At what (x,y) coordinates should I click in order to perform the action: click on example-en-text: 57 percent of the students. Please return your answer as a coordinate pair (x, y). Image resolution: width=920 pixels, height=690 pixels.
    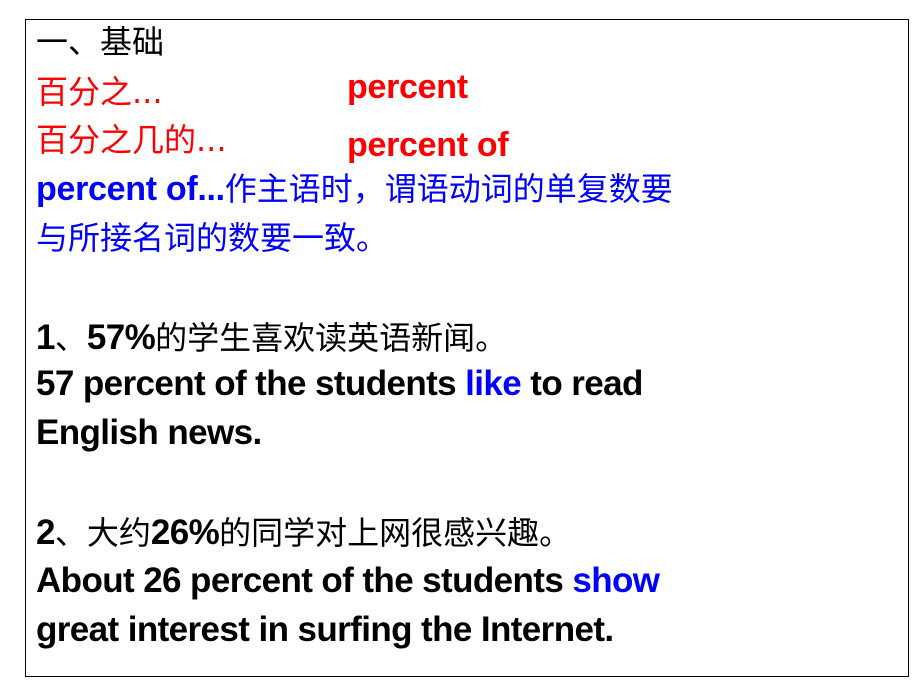
    Looking at the image, I should click on (251, 383).